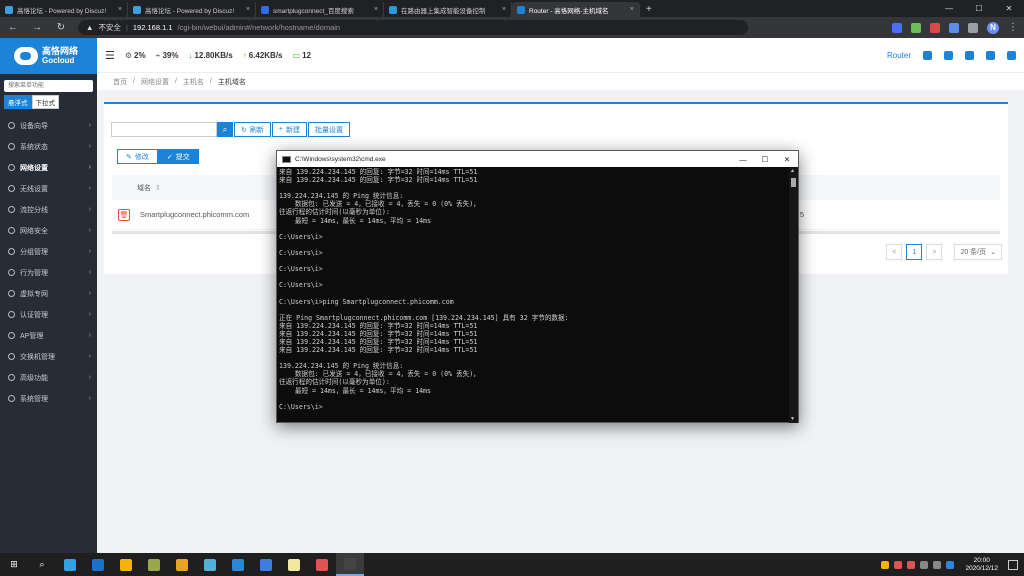  What do you see at coordinates (48, 398) in the screenshot?
I see `sidebar-item: 系统管理 ›` at bounding box center [48, 398].